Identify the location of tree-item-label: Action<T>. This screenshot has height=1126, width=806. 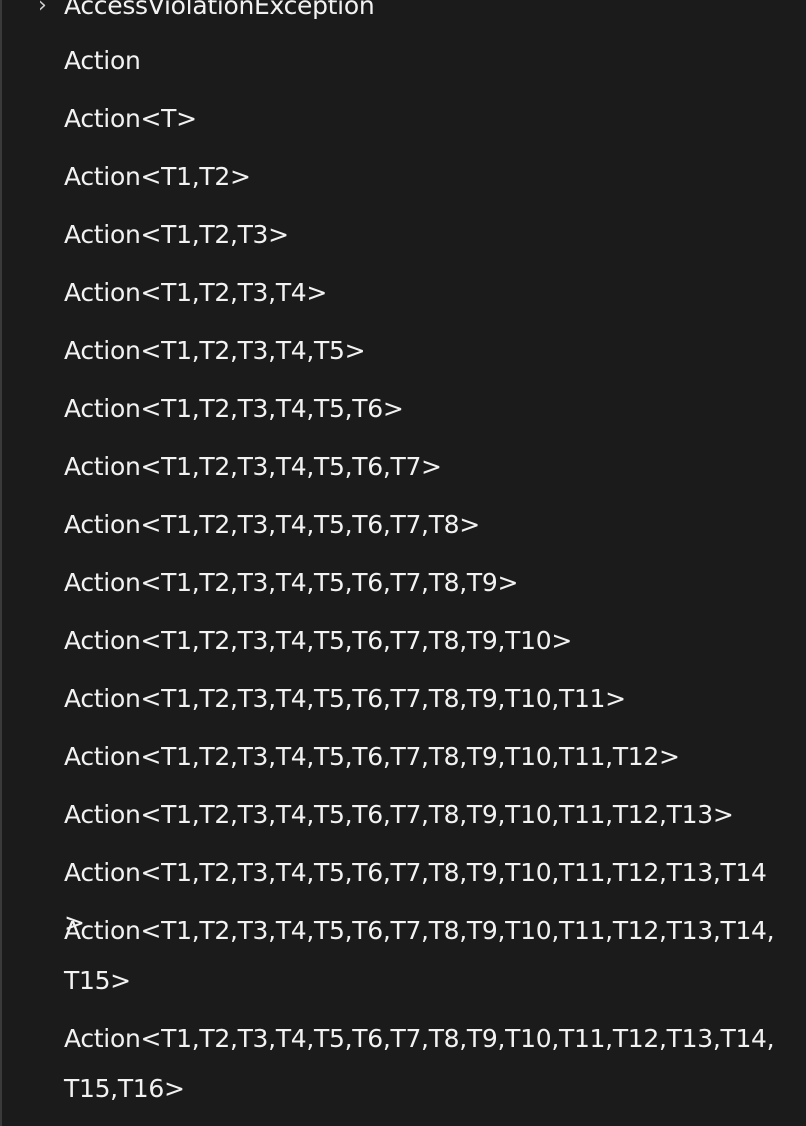
(130, 118).